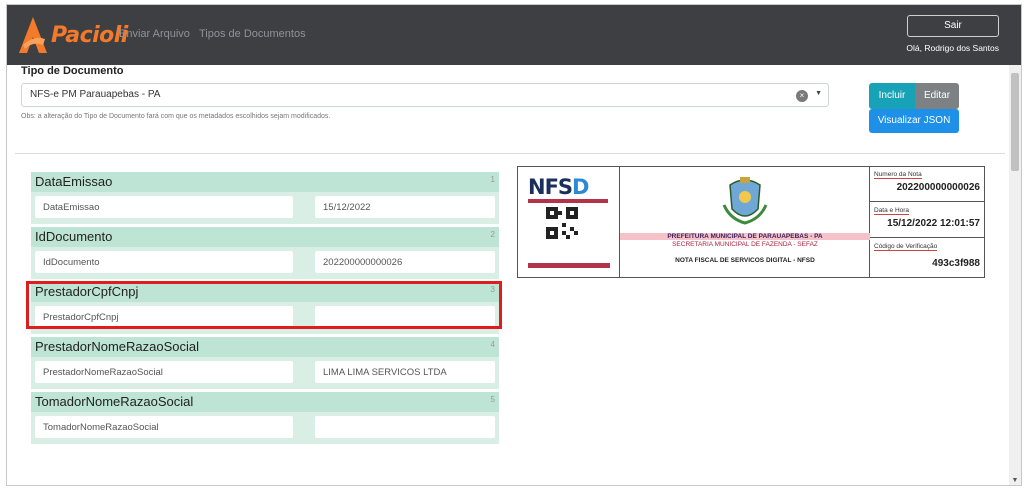  What do you see at coordinates (938, 187) in the screenshot?
I see `preview-numero-value: 202200000000026` at bounding box center [938, 187].